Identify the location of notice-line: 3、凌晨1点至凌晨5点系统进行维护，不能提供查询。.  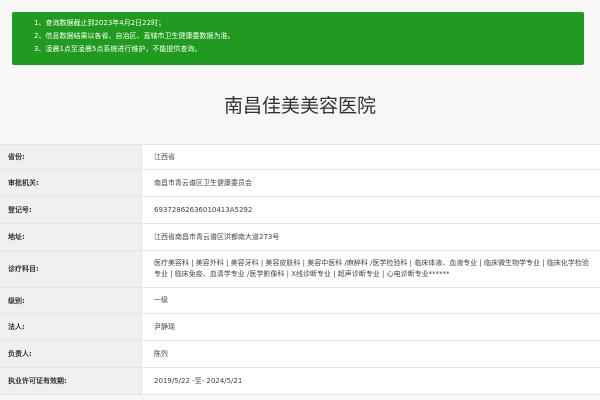
(118, 49).